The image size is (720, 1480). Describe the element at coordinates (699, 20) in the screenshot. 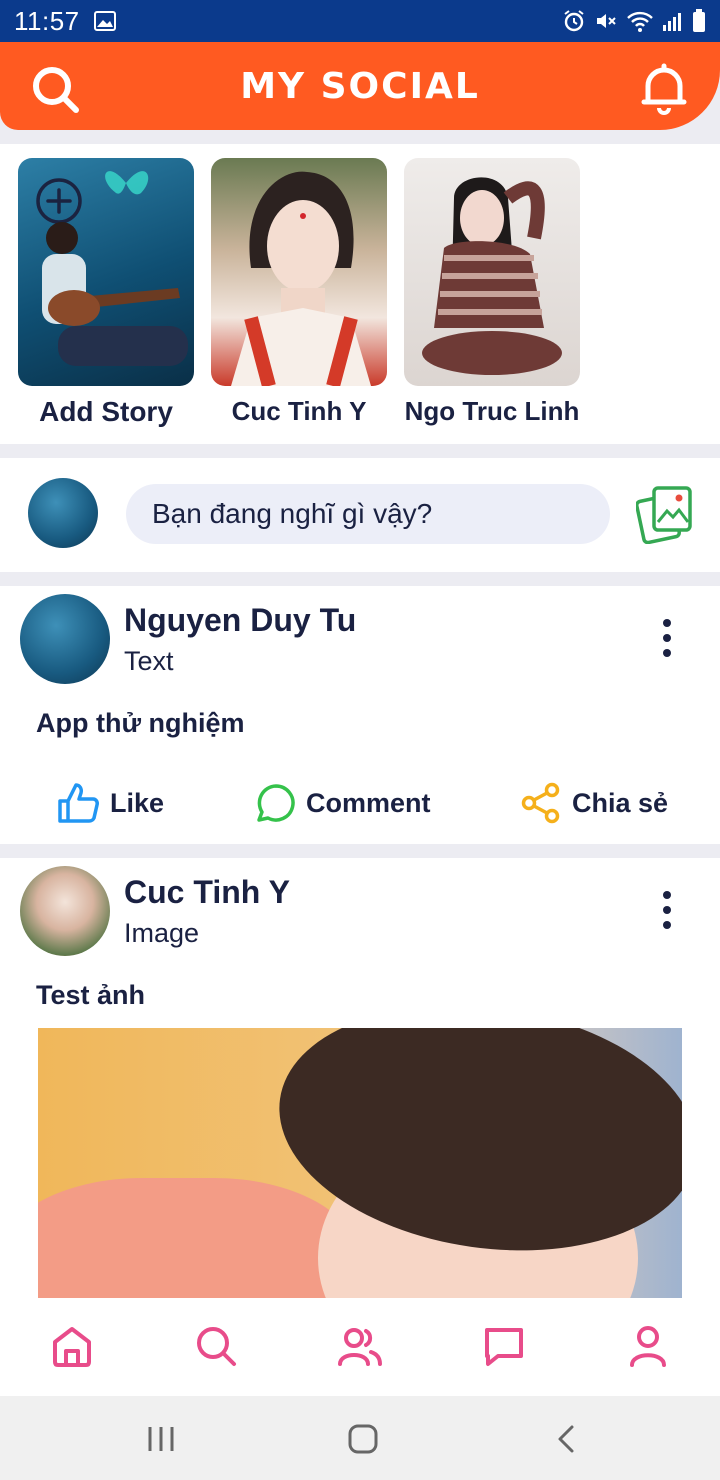

I see `battery-icon` at that location.